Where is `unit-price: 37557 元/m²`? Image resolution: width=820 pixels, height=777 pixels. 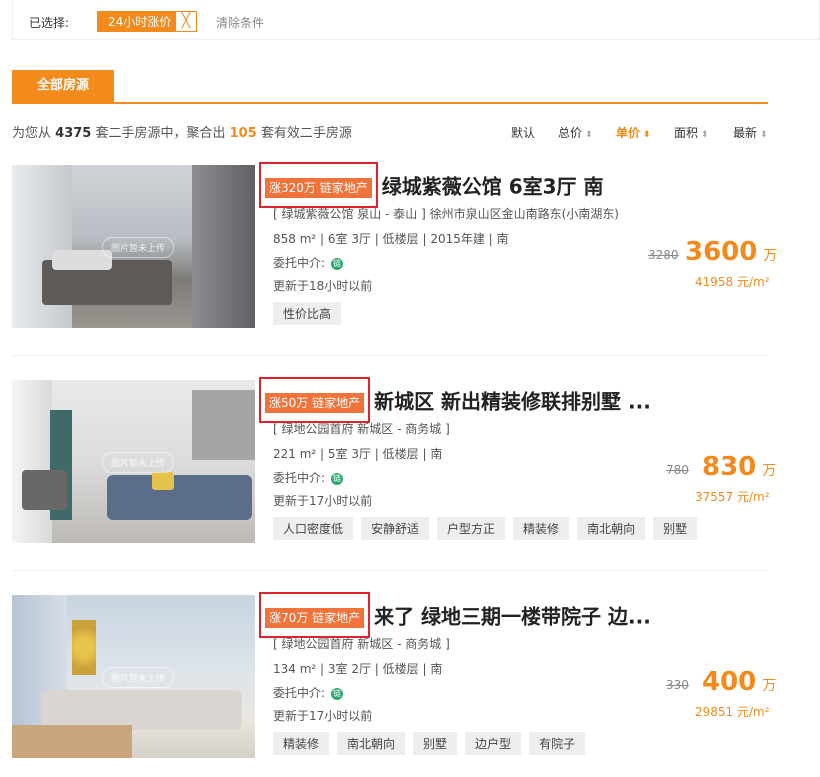 unit-price: 37557 元/m² is located at coordinates (732, 497).